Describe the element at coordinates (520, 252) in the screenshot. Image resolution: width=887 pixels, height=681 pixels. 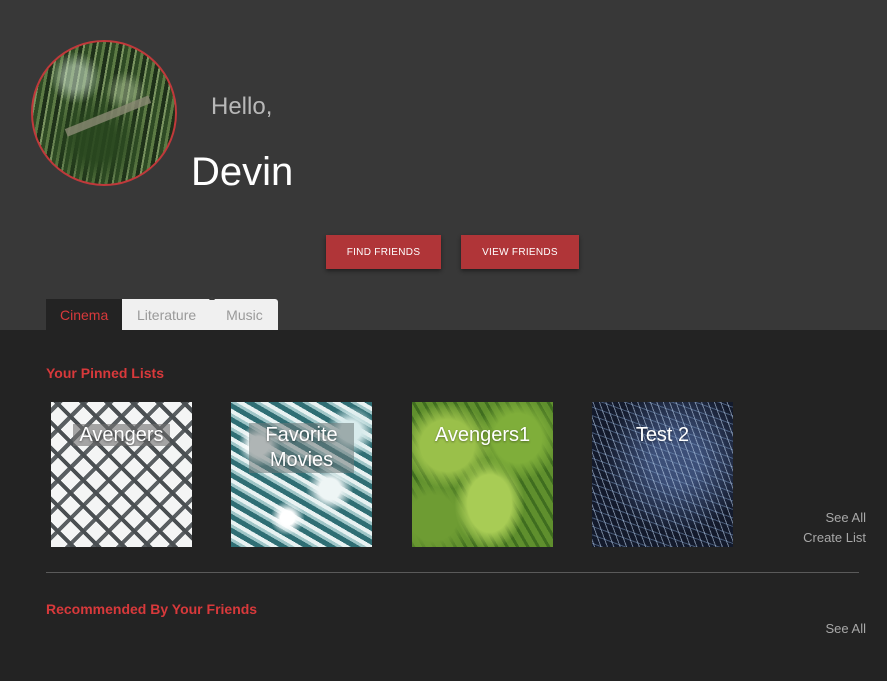
I see `view-friends-button: VIEW FRIENDS` at that location.